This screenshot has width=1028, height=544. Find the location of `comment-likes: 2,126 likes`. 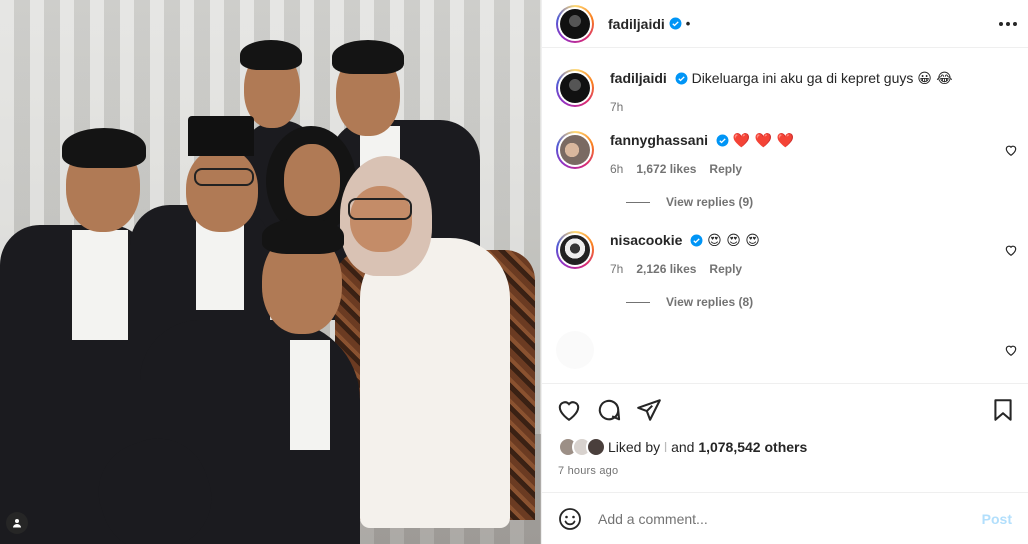

comment-likes: 2,126 likes is located at coordinates (666, 269).